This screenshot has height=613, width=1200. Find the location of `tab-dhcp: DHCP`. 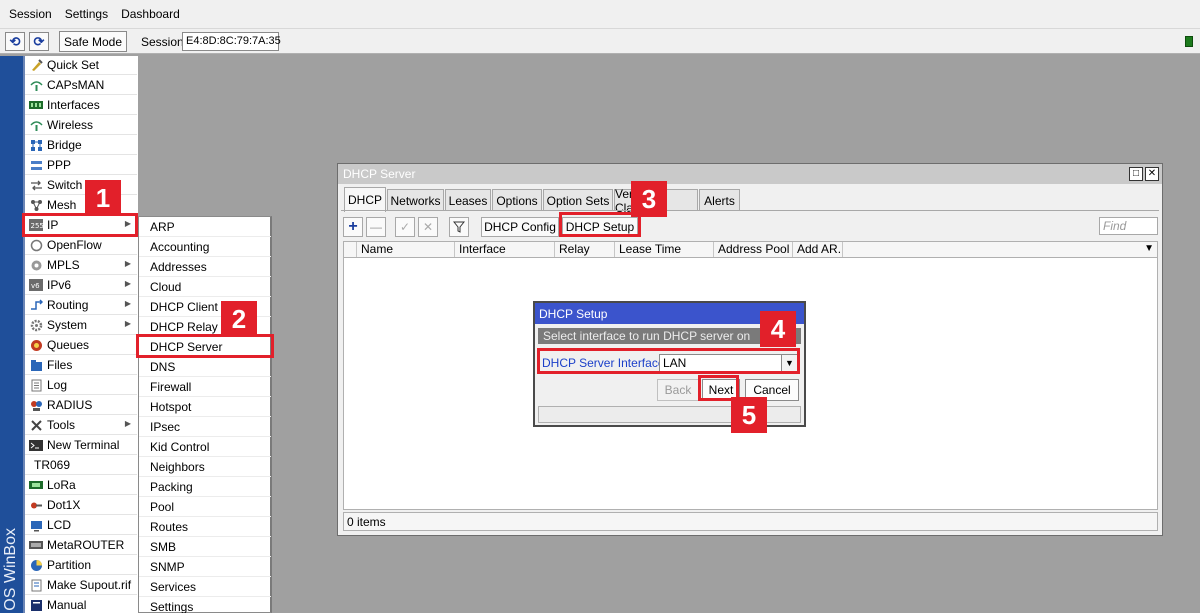

tab-dhcp: DHCP is located at coordinates (365, 199).